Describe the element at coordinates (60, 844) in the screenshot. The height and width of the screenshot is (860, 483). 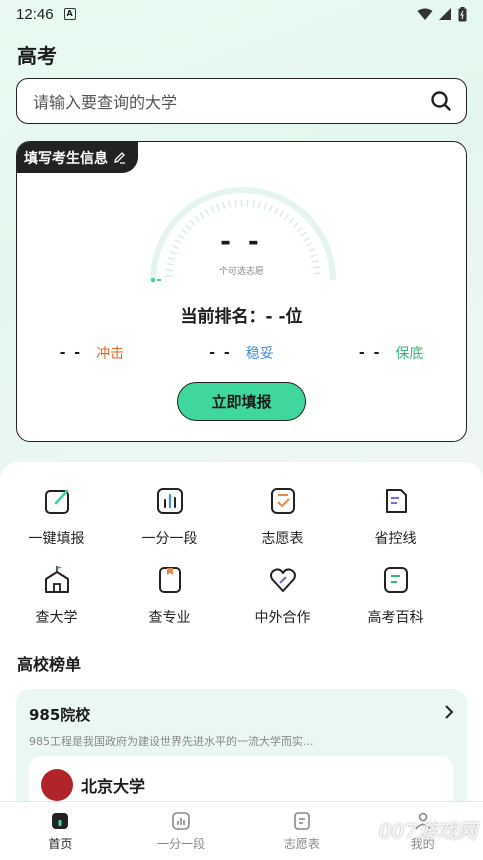
I see `tab-label: 首页` at that location.